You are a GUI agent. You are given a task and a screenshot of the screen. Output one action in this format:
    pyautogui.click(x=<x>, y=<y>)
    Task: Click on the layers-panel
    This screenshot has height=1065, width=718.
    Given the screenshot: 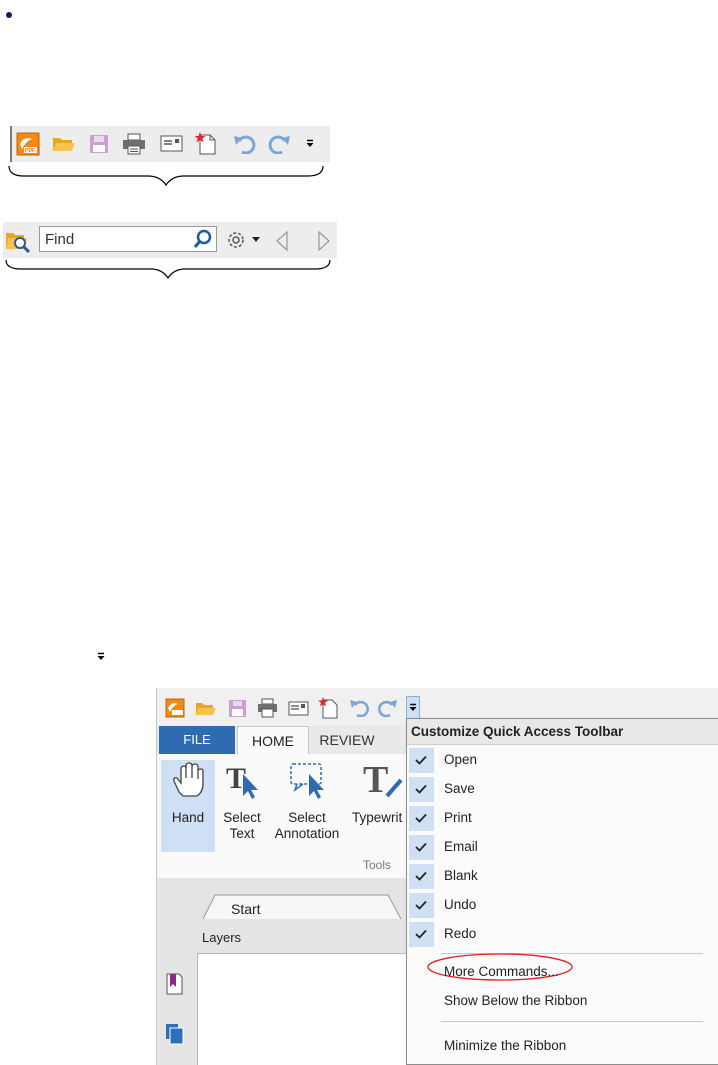 What is the action you would take?
    pyautogui.click(x=305, y=1009)
    